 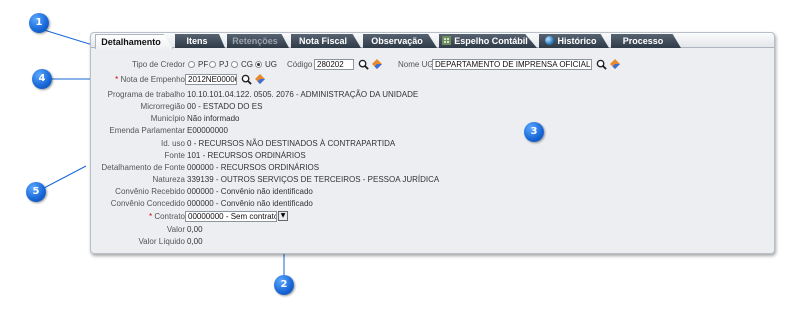 I want to click on municipio-label: Município, so click(x=167, y=118).